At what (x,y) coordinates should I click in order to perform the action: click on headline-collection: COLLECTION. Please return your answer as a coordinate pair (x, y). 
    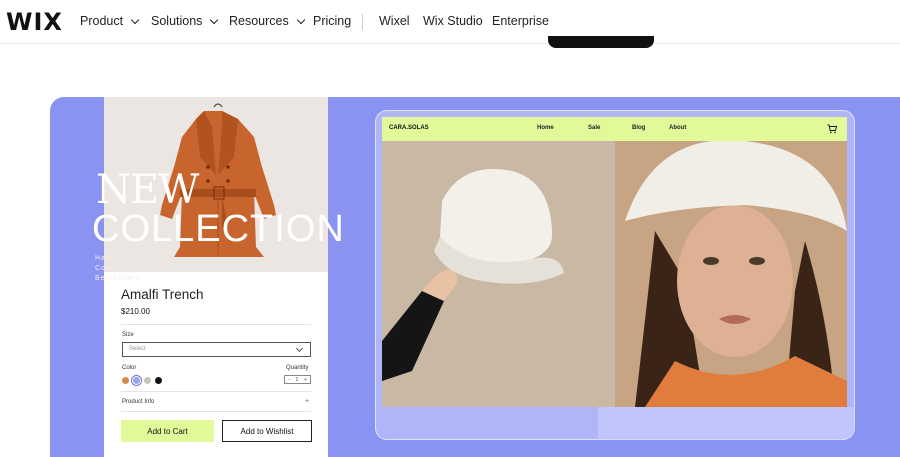
    Looking at the image, I should click on (218, 229).